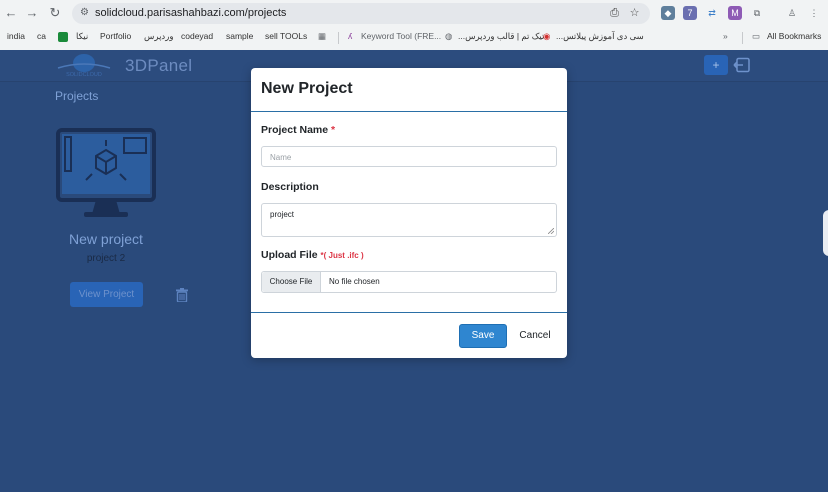 The height and width of the screenshot is (492, 828). What do you see at coordinates (409, 156) in the screenshot?
I see `project-name-input: Name` at bounding box center [409, 156].